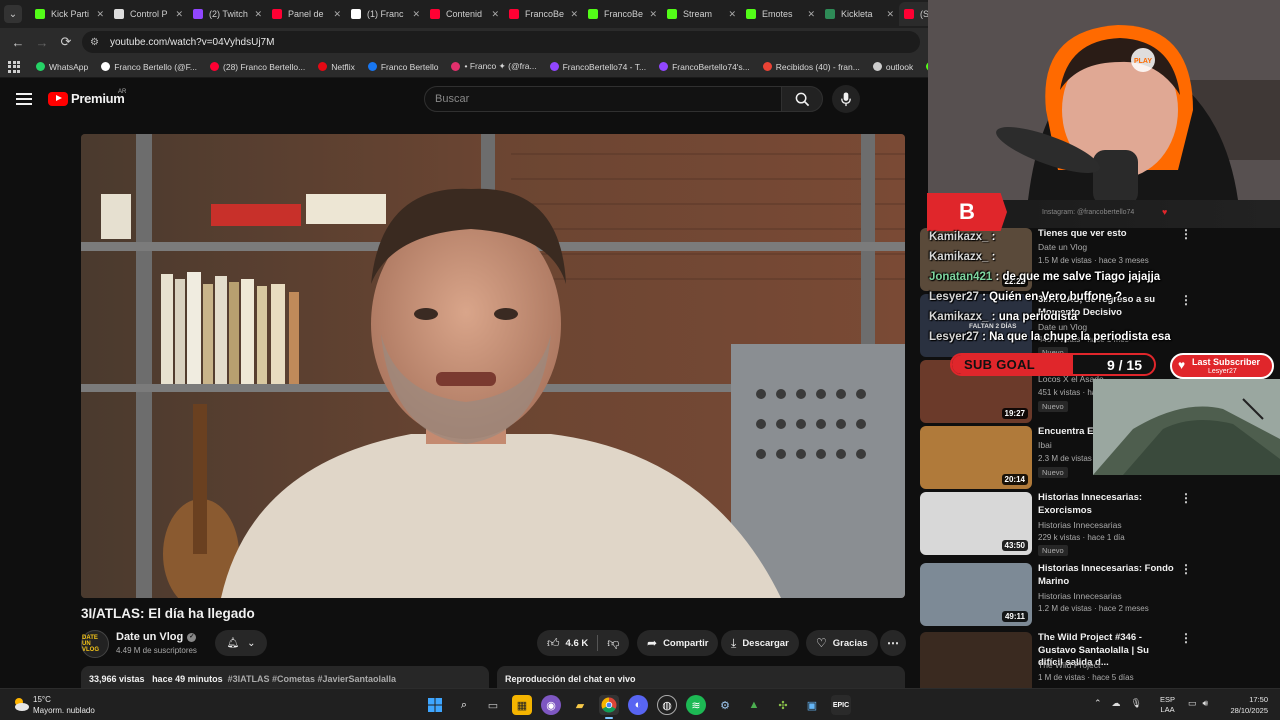 The width and height of the screenshot is (1280, 720). I want to click on hashtags: #3IATLAS #Cometas #JavierSantaolalla, so click(312, 679).